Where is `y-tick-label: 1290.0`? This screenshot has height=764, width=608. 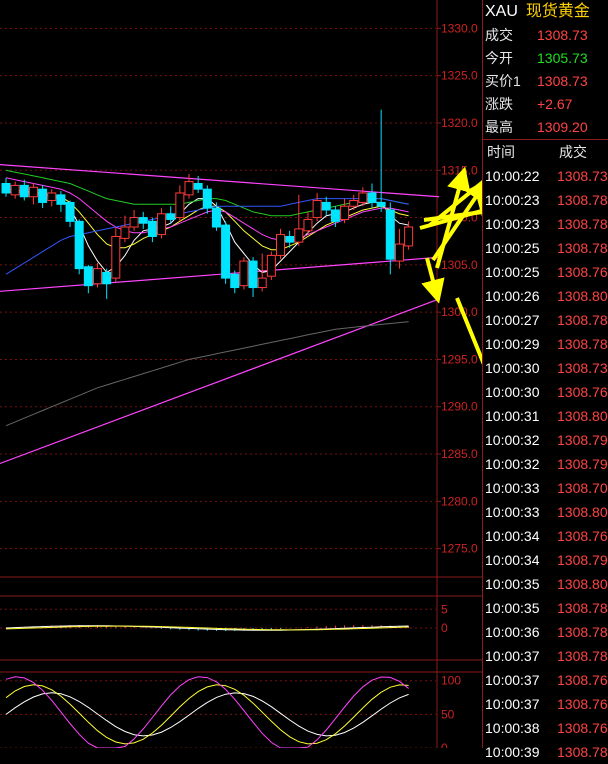 y-tick-label: 1290.0 is located at coordinates (459, 407).